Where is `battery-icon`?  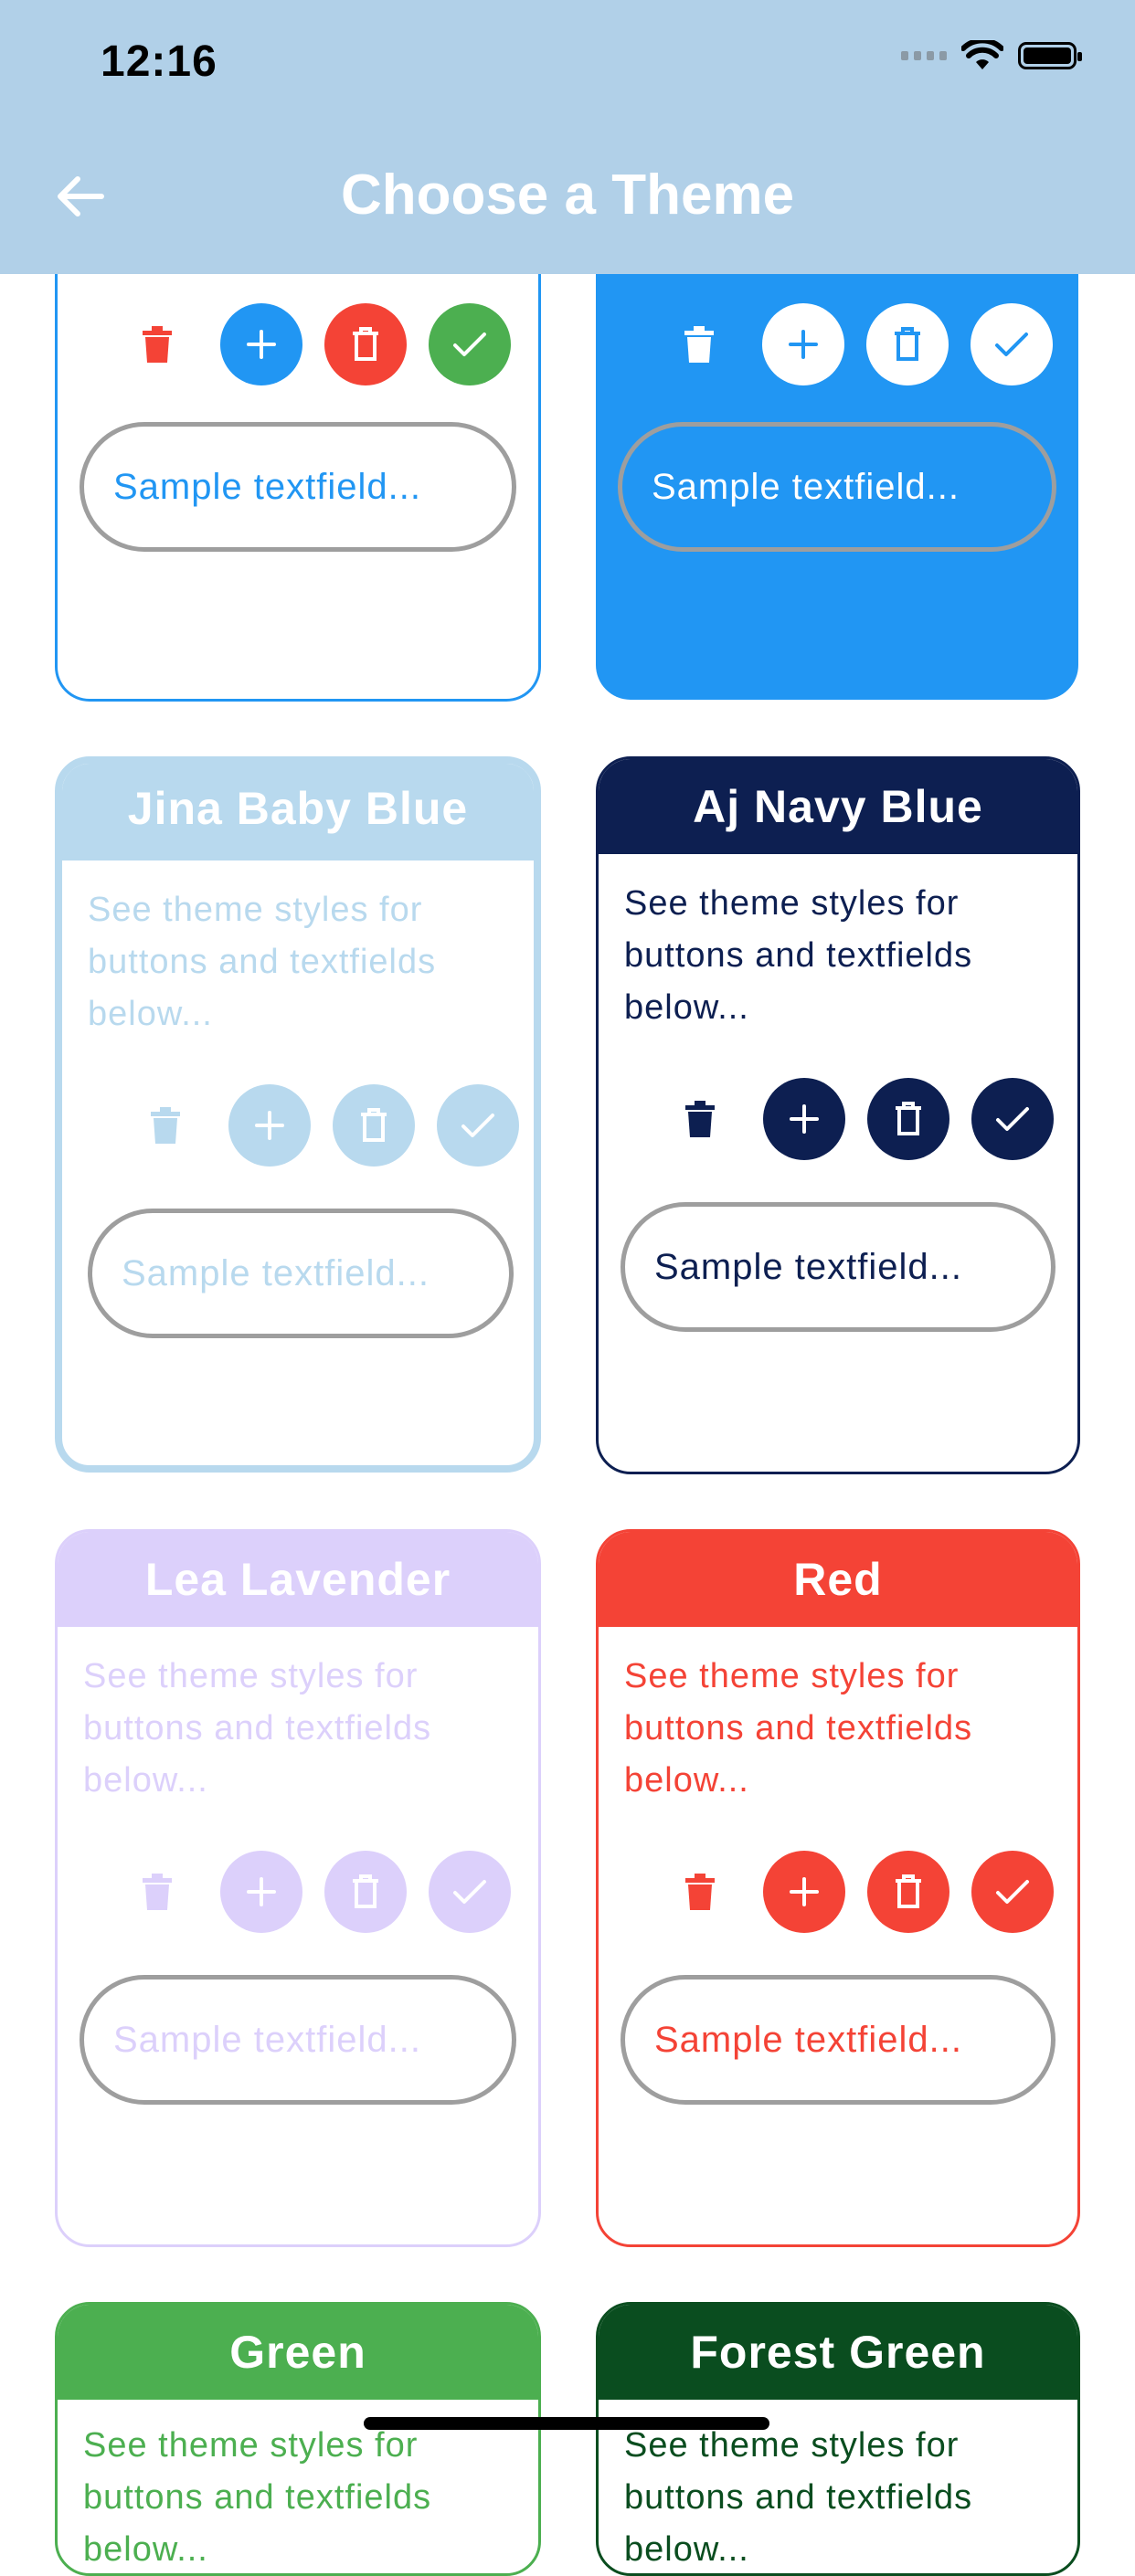
battery-icon is located at coordinates (1050, 55).